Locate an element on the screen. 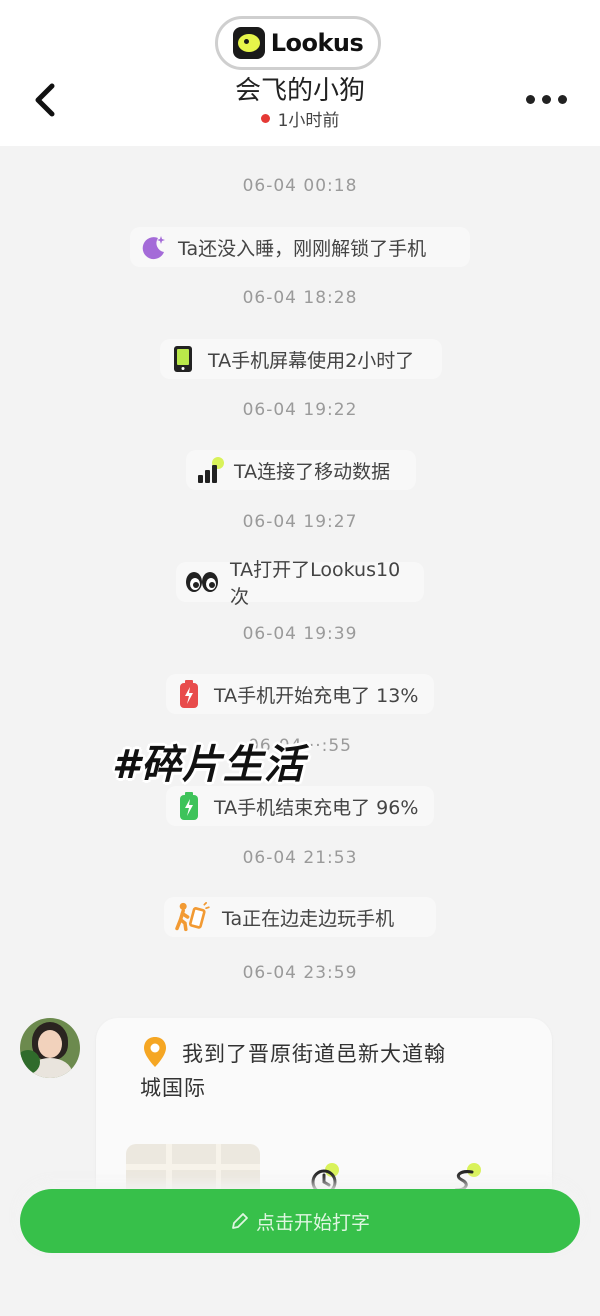 This screenshot has width=600, height=1316. contact-name: 会飞的小狗 is located at coordinates (300, 88).